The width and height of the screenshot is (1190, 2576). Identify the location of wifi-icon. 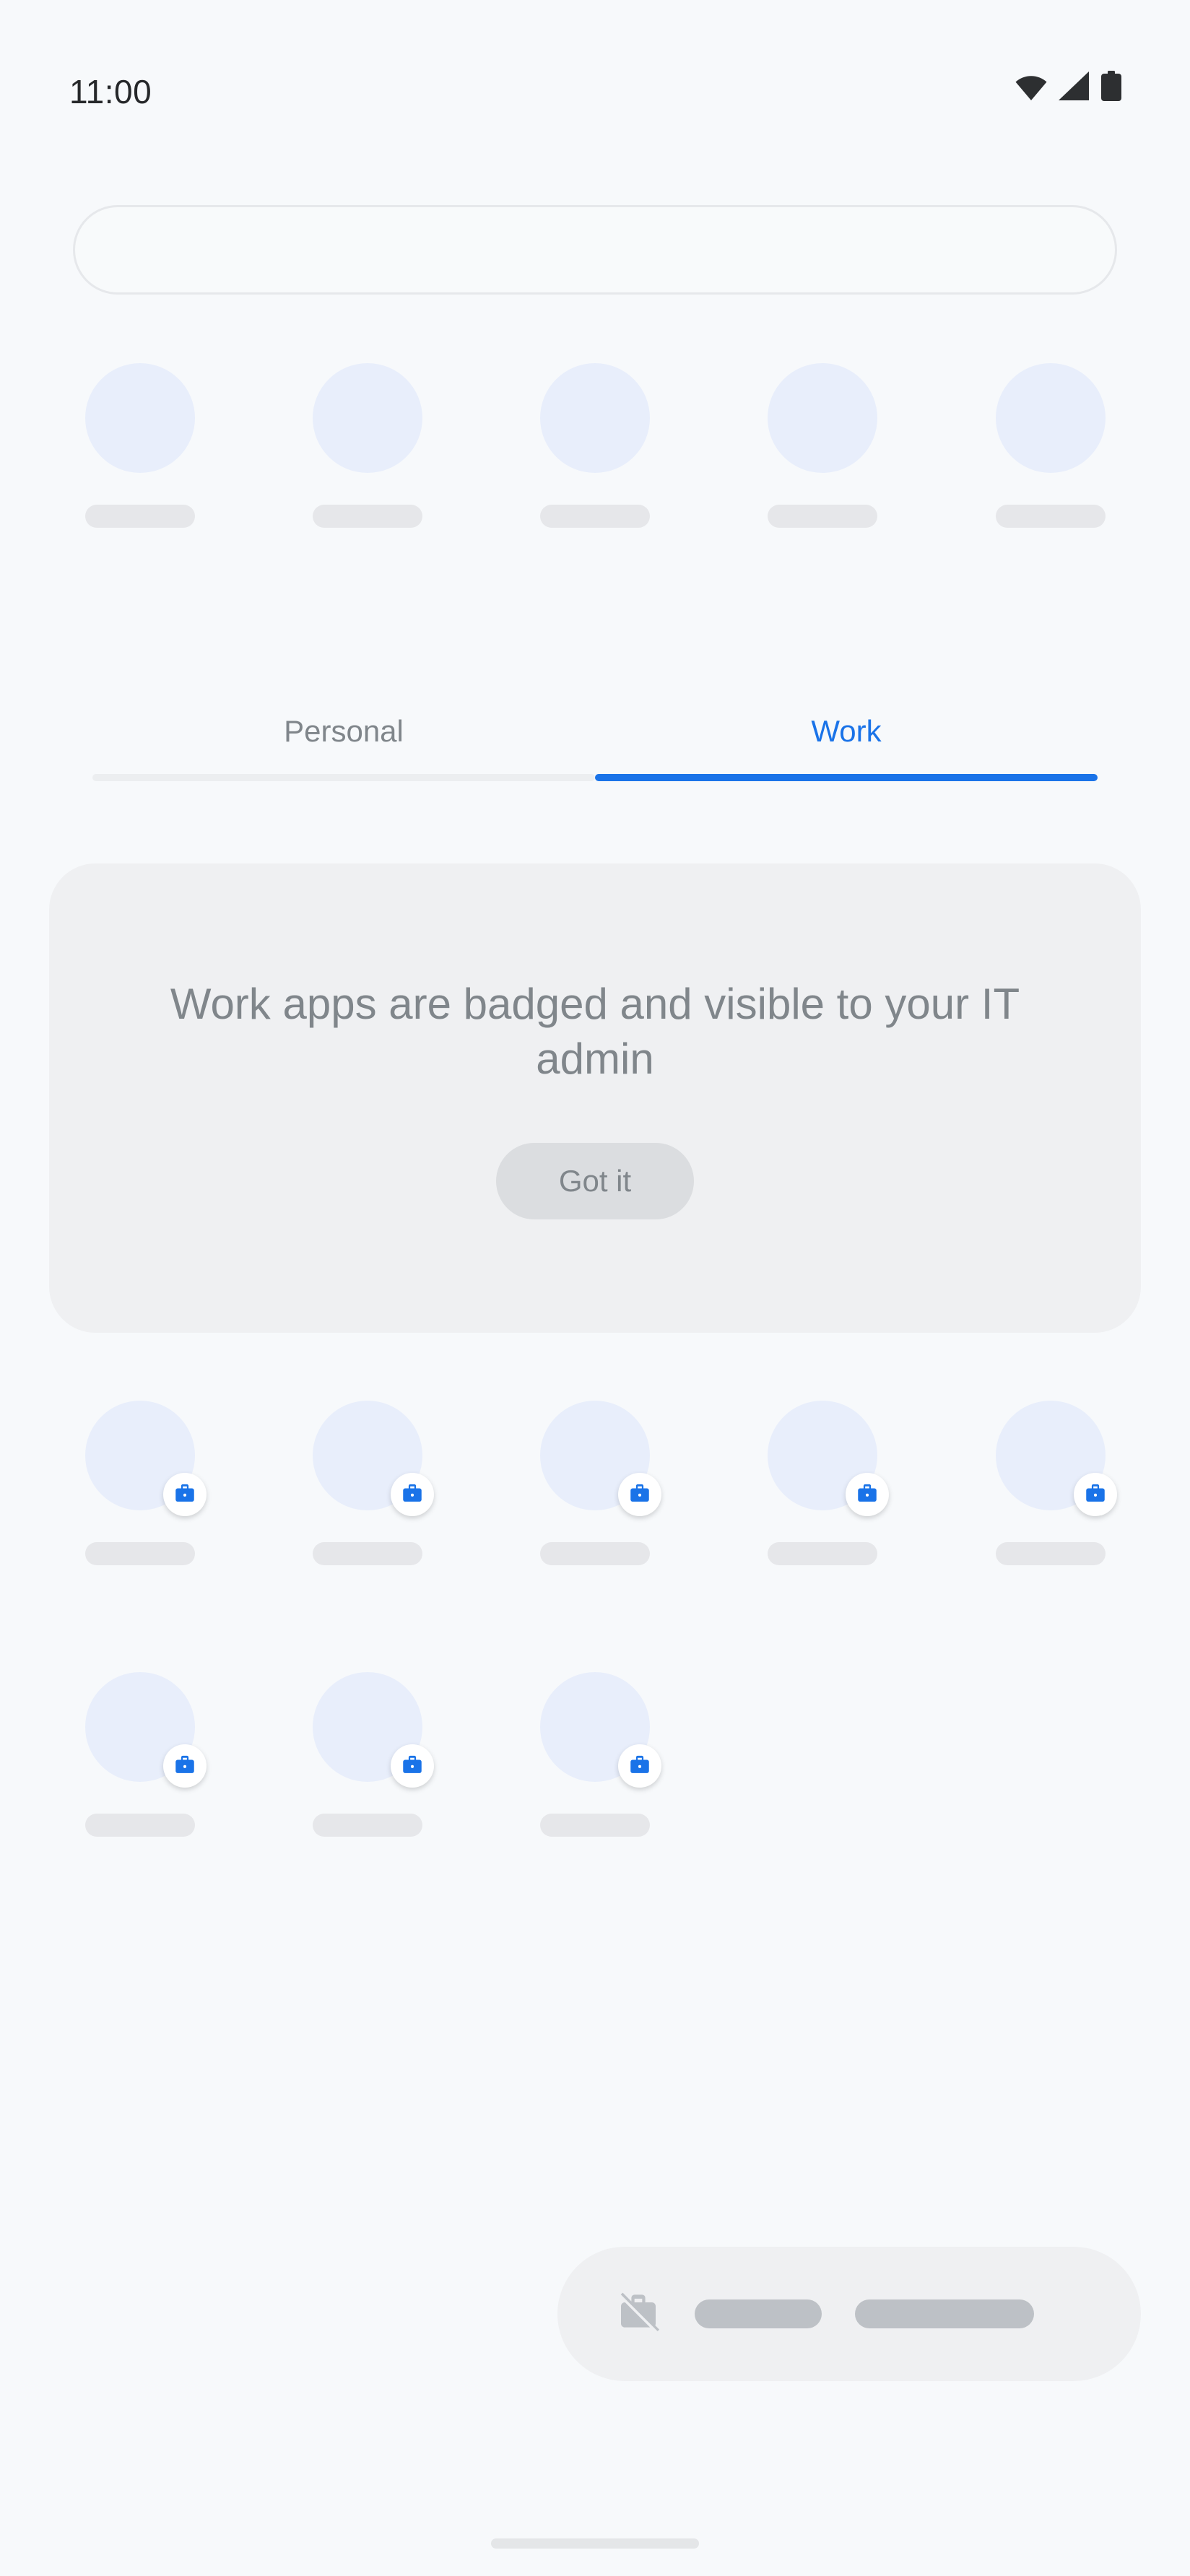
(1031, 85).